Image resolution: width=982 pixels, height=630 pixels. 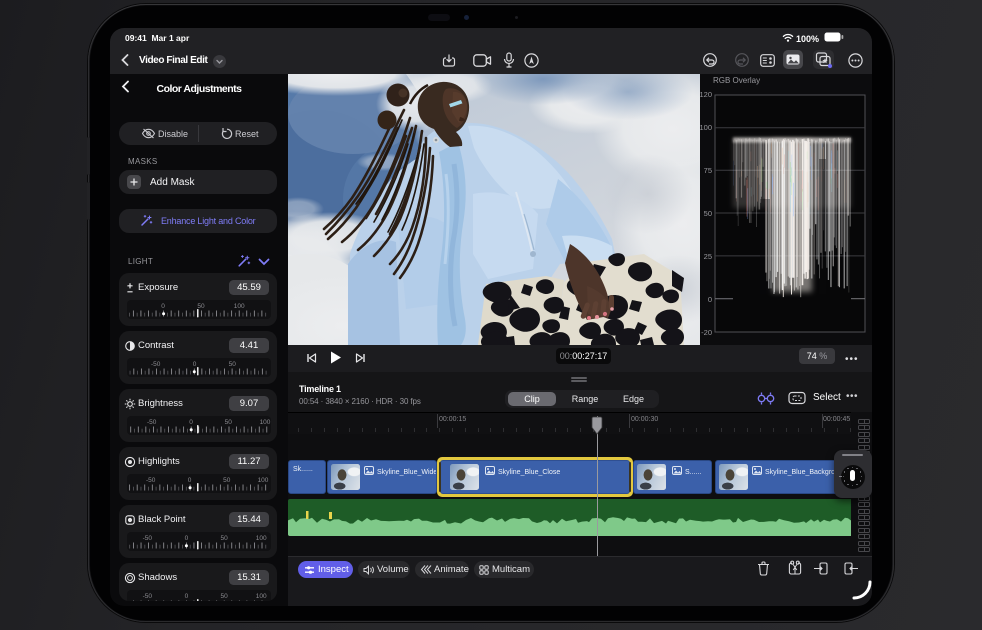 What do you see at coordinates (736, 80) in the screenshot?
I see `svg-text: RGB Overlay` at bounding box center [736, 80].